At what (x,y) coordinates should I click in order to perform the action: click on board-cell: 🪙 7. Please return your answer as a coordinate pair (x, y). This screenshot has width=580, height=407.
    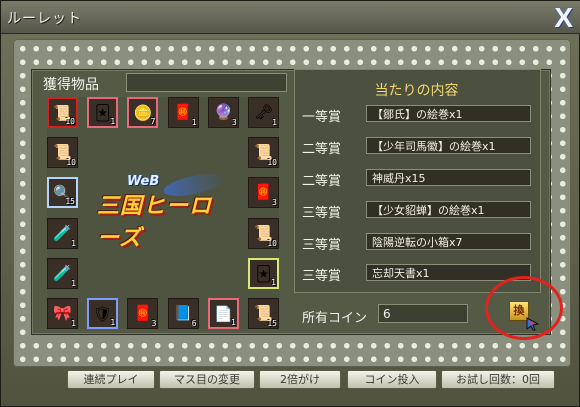
    Looking at the image, I should click on (143, 112).